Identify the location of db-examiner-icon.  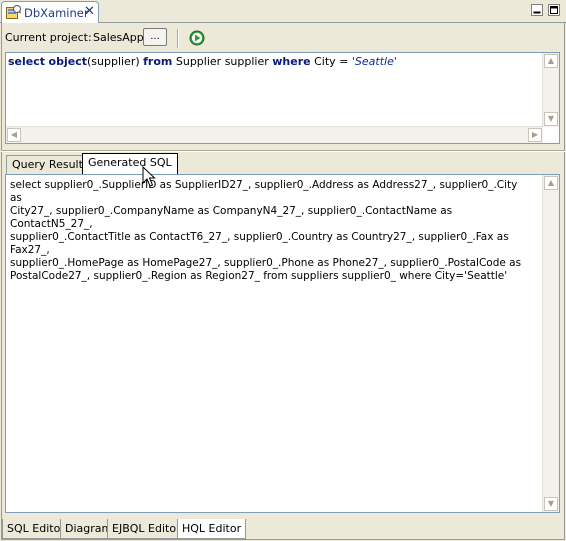
(14, 12).